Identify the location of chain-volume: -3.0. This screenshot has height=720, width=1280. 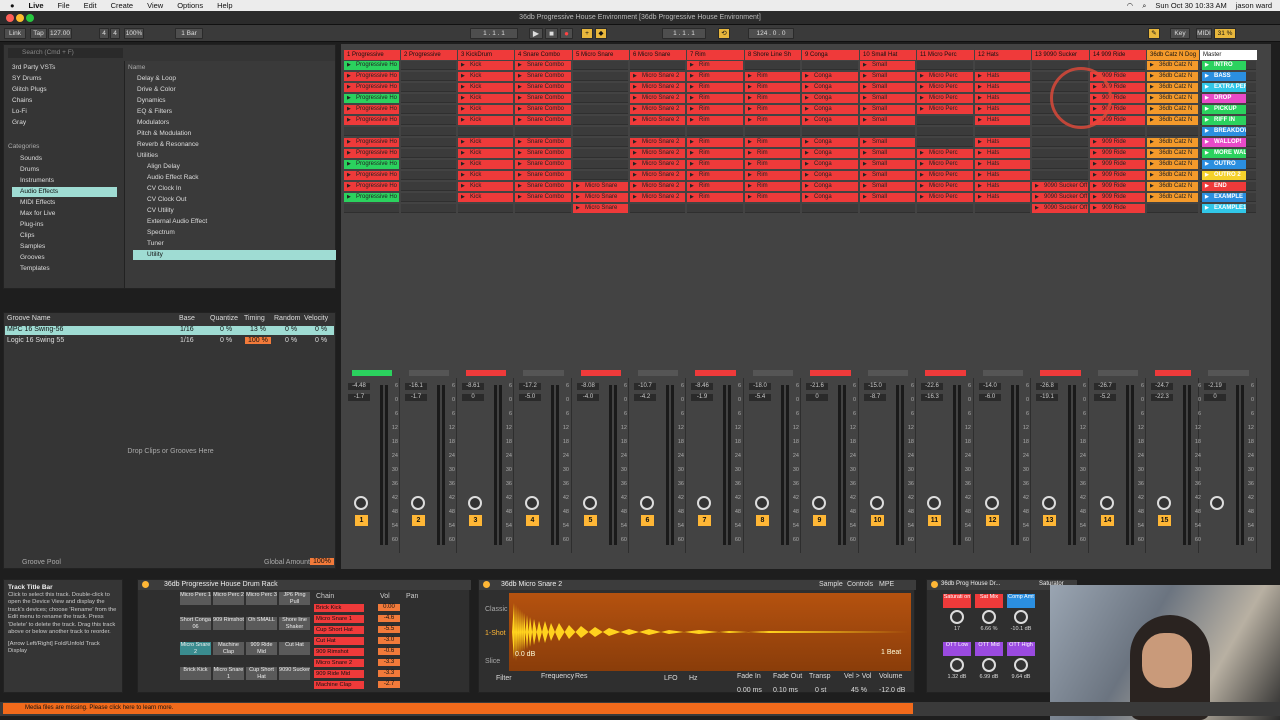
(389, 640).